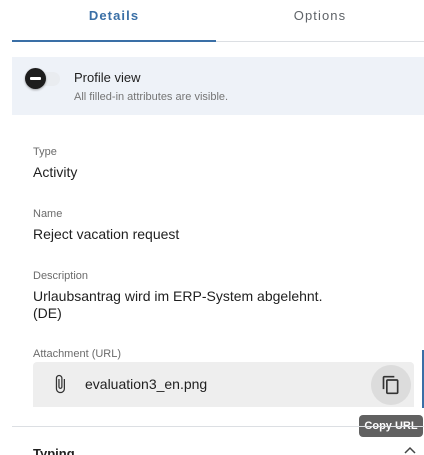 This screenshot has height=455, width=424. What do you see at coordinates (146, 384) in the screenshot?
I see `attachment-filename: evaluation3_en.png` at bounding box center [146, 384].